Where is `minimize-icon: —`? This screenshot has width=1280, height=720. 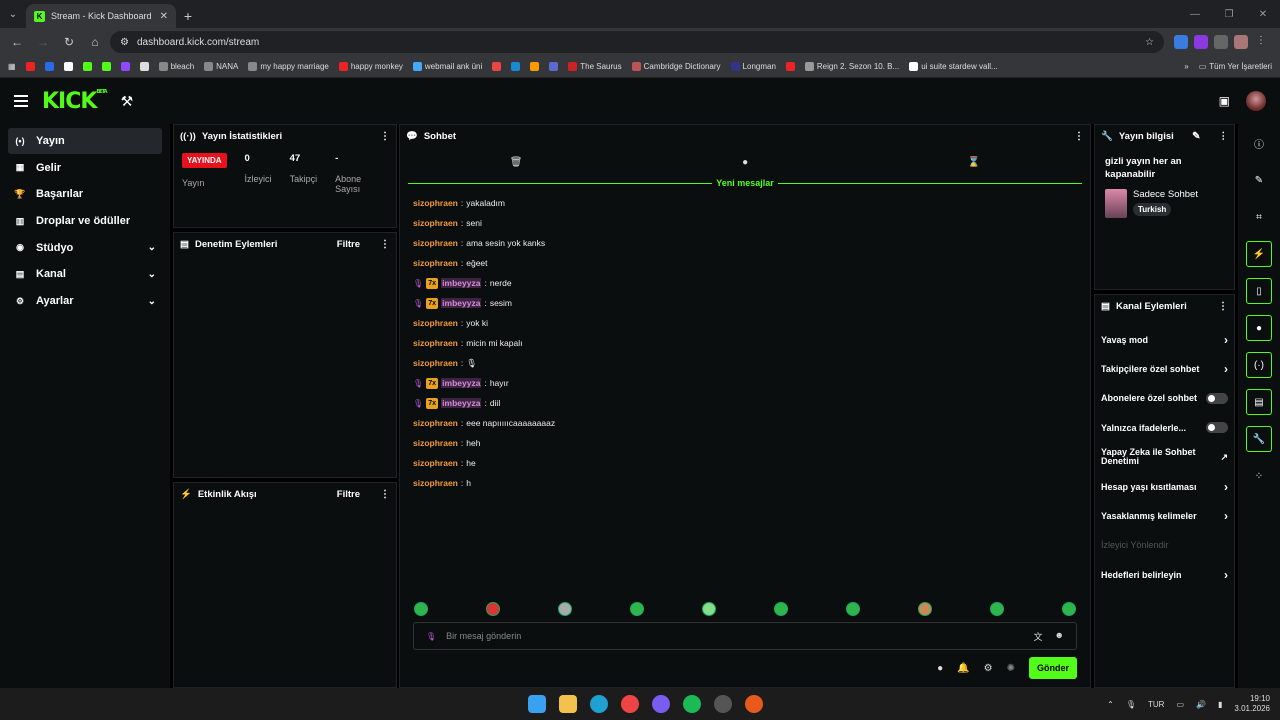 minimize-icon: — is located at coordinates (1195, 14).